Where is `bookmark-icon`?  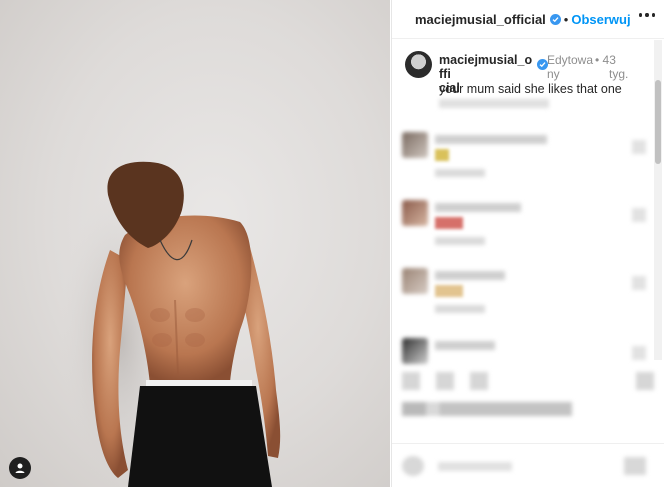 bookmark-icon is located at coordinates (645, 381).